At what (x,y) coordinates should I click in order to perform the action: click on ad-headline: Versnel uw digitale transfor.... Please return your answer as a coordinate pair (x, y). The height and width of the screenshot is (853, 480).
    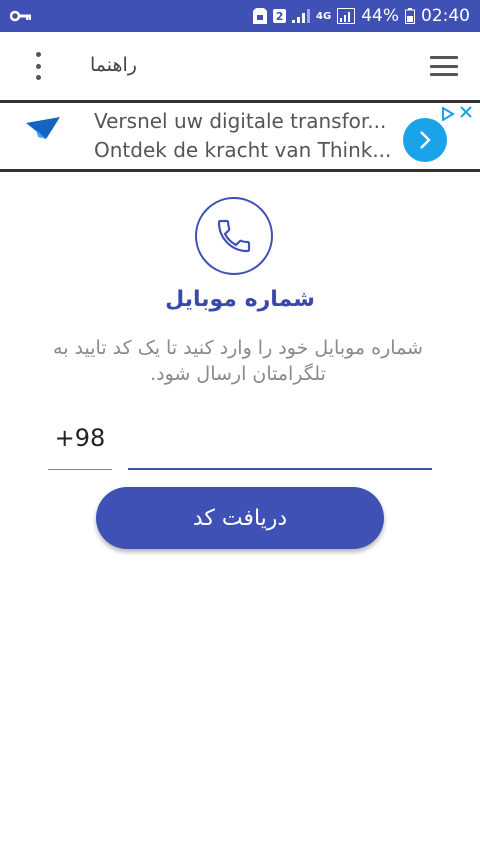
    Looking at the image, I should click on (240, 121).